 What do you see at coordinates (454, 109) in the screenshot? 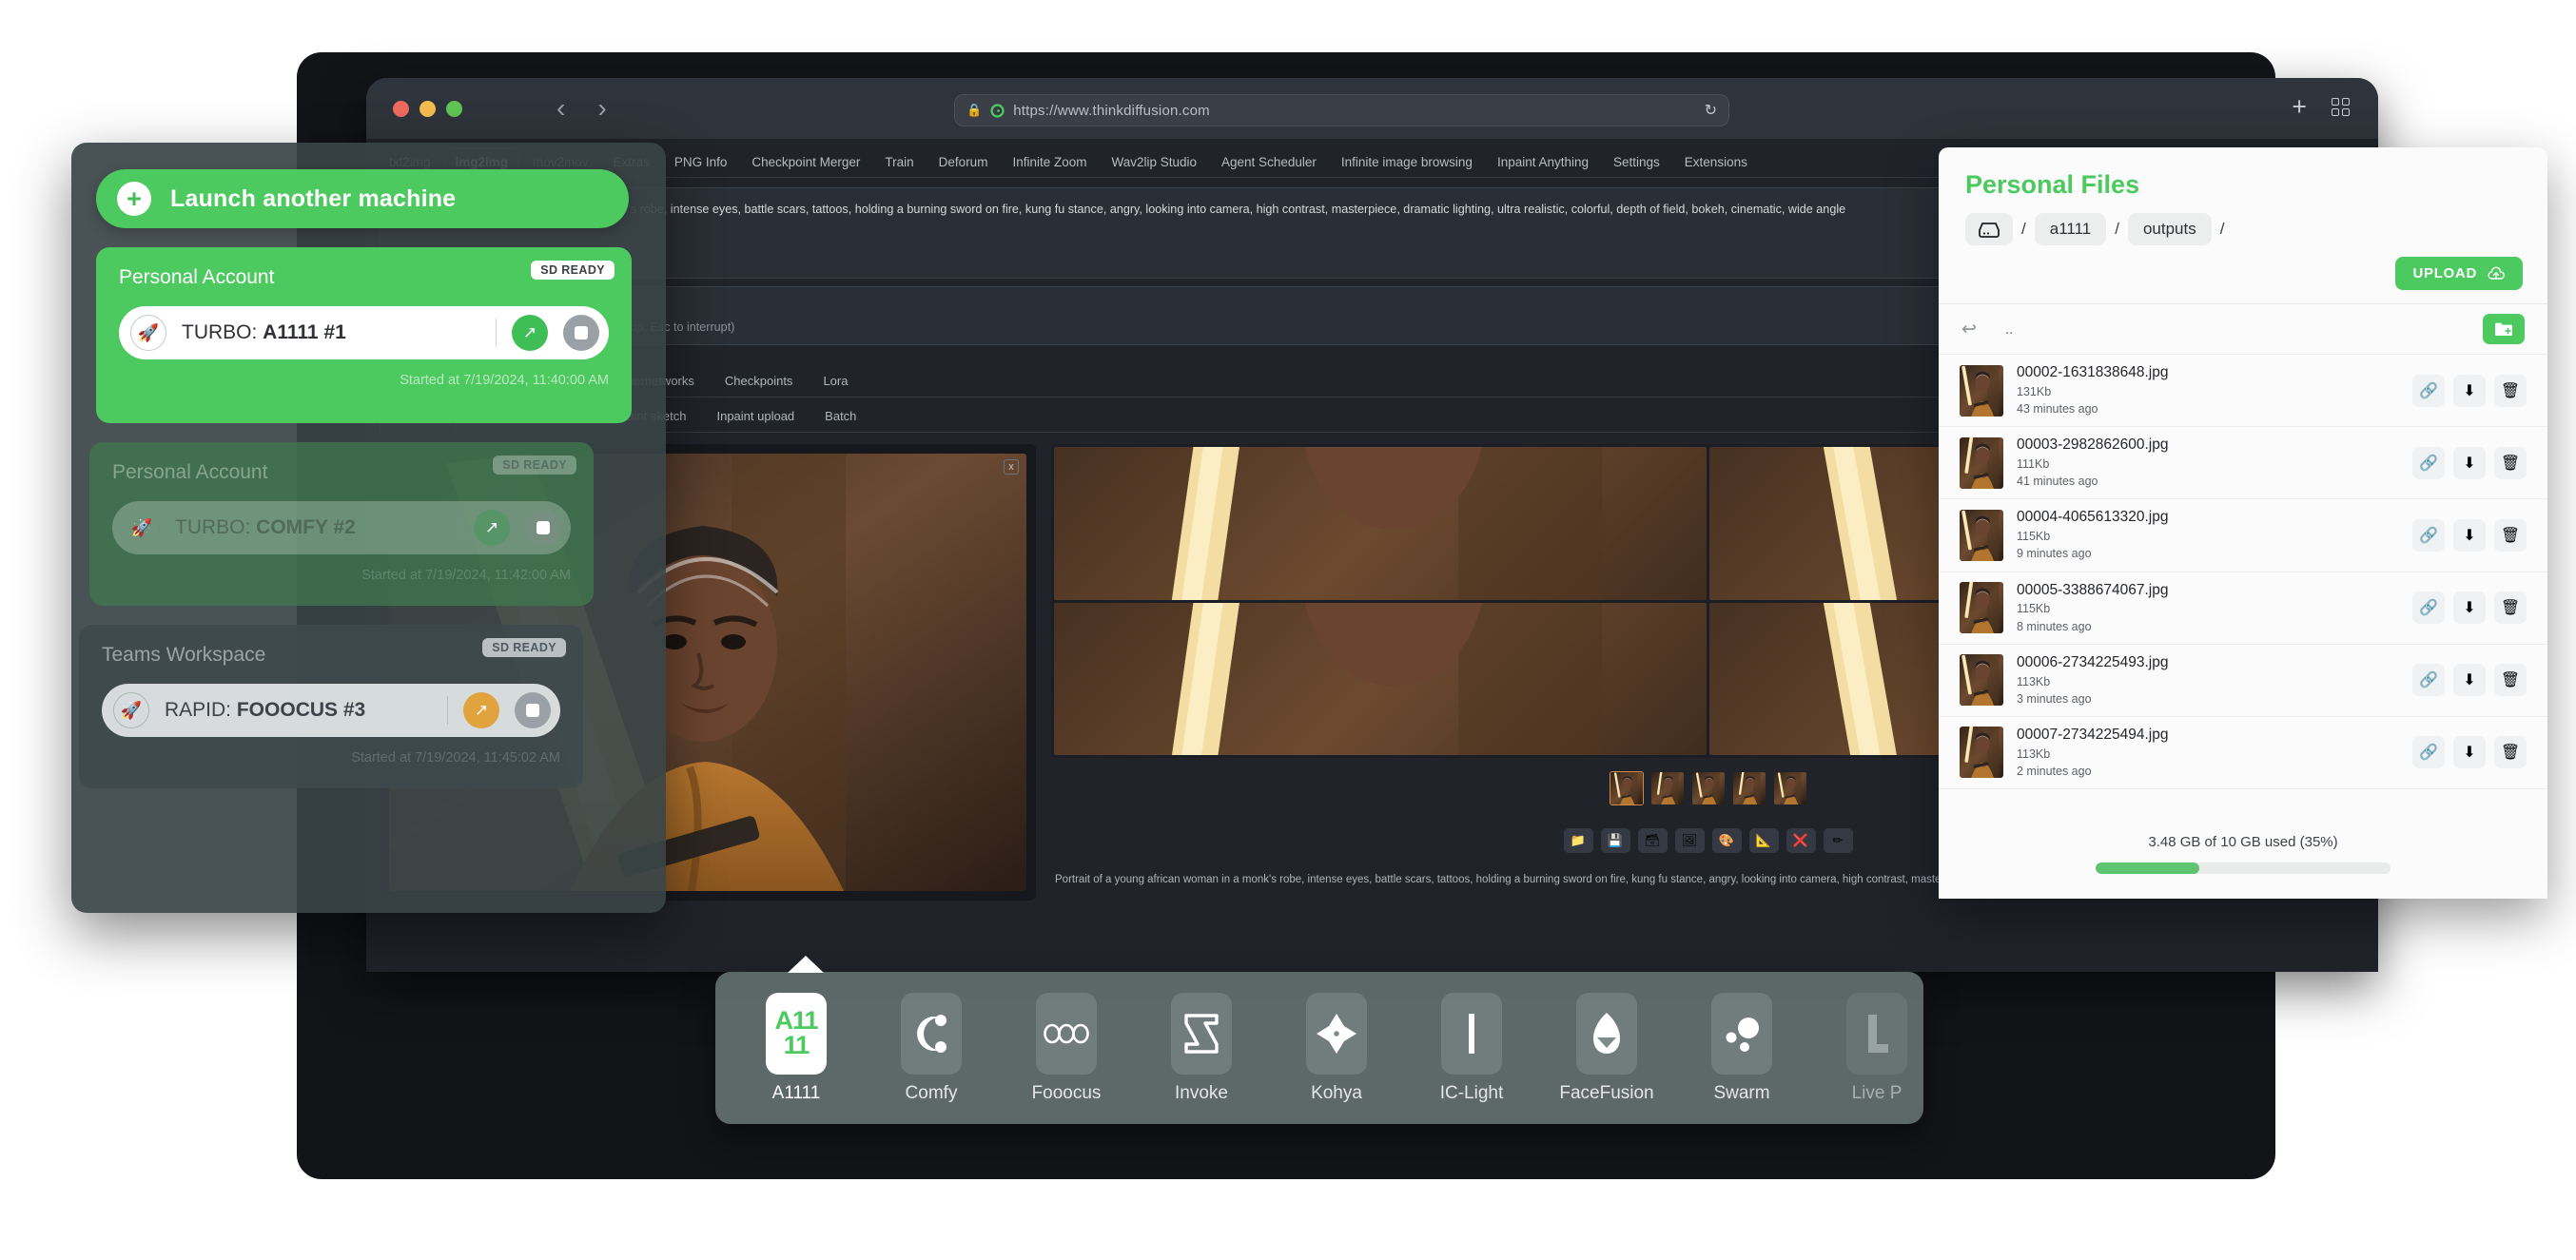
I see `maximize-window-button` at bounding box center [454, 109].